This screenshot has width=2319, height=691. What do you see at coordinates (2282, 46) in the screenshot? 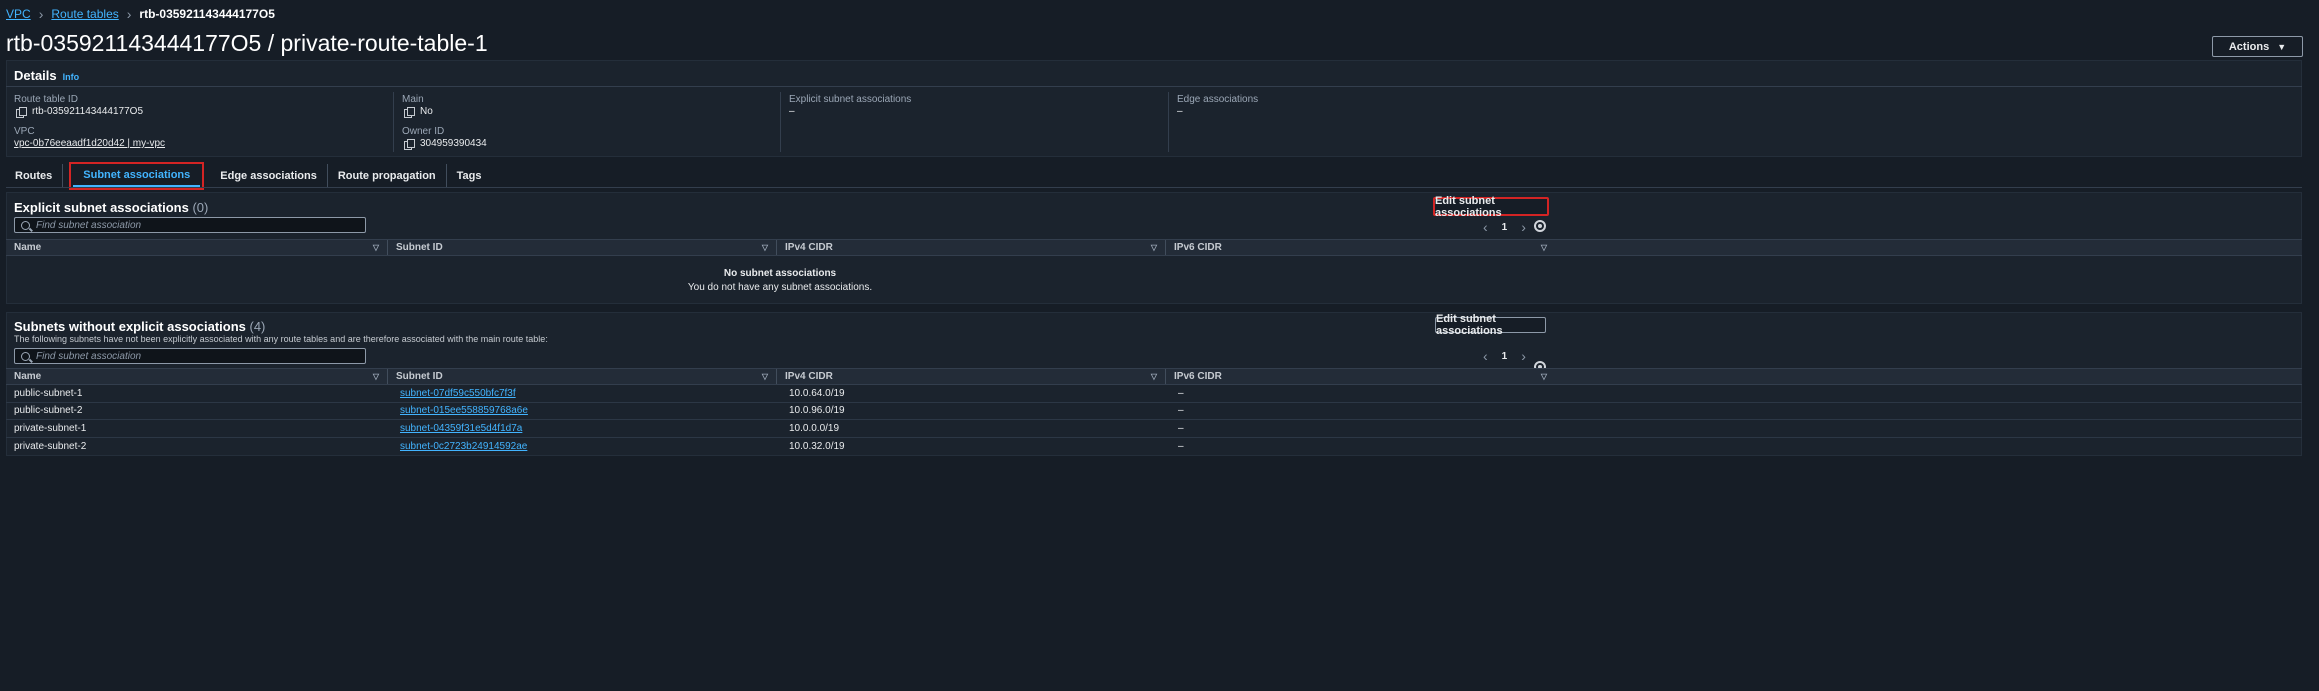
I see `caret-down-icon: ▼` at bounding box center [2282, 46].